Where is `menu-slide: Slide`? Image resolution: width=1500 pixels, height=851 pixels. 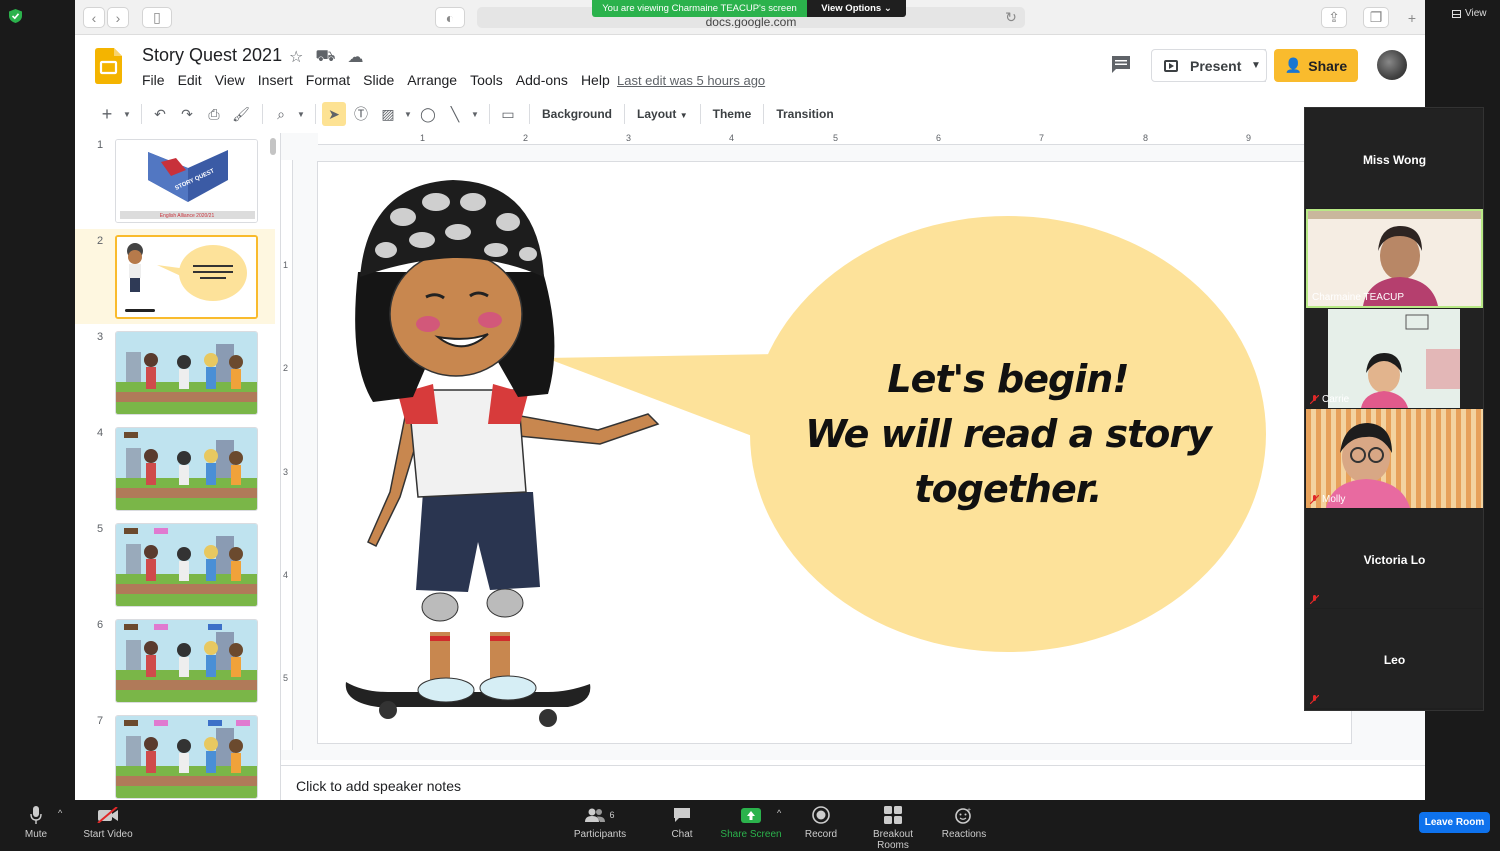 menu-slide: Slide is located at coordinates (378, 80).